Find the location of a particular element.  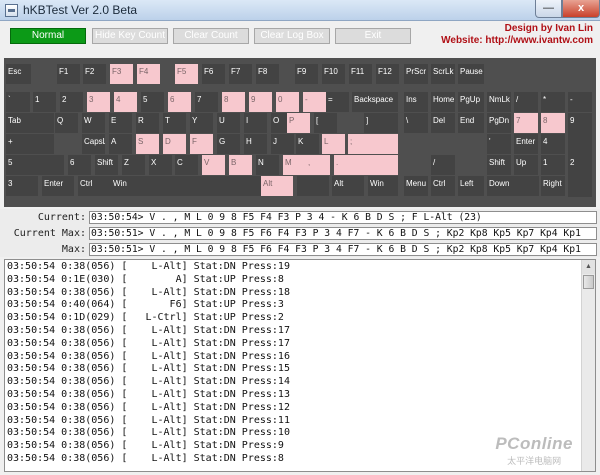

key-_44: , is located at coordinates (318, 165).